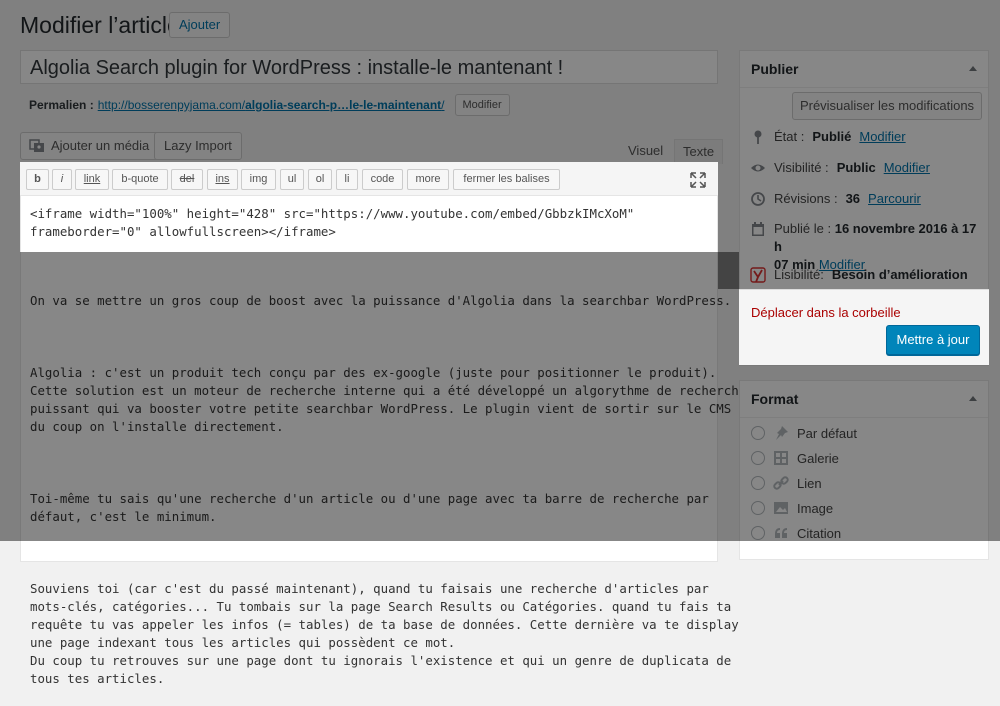 The image size is (1000, 706). What do you see at coordinates (645, 151) in the screenshot?
I see `tab-visual: Visuel` at bounding box center [645, 151].